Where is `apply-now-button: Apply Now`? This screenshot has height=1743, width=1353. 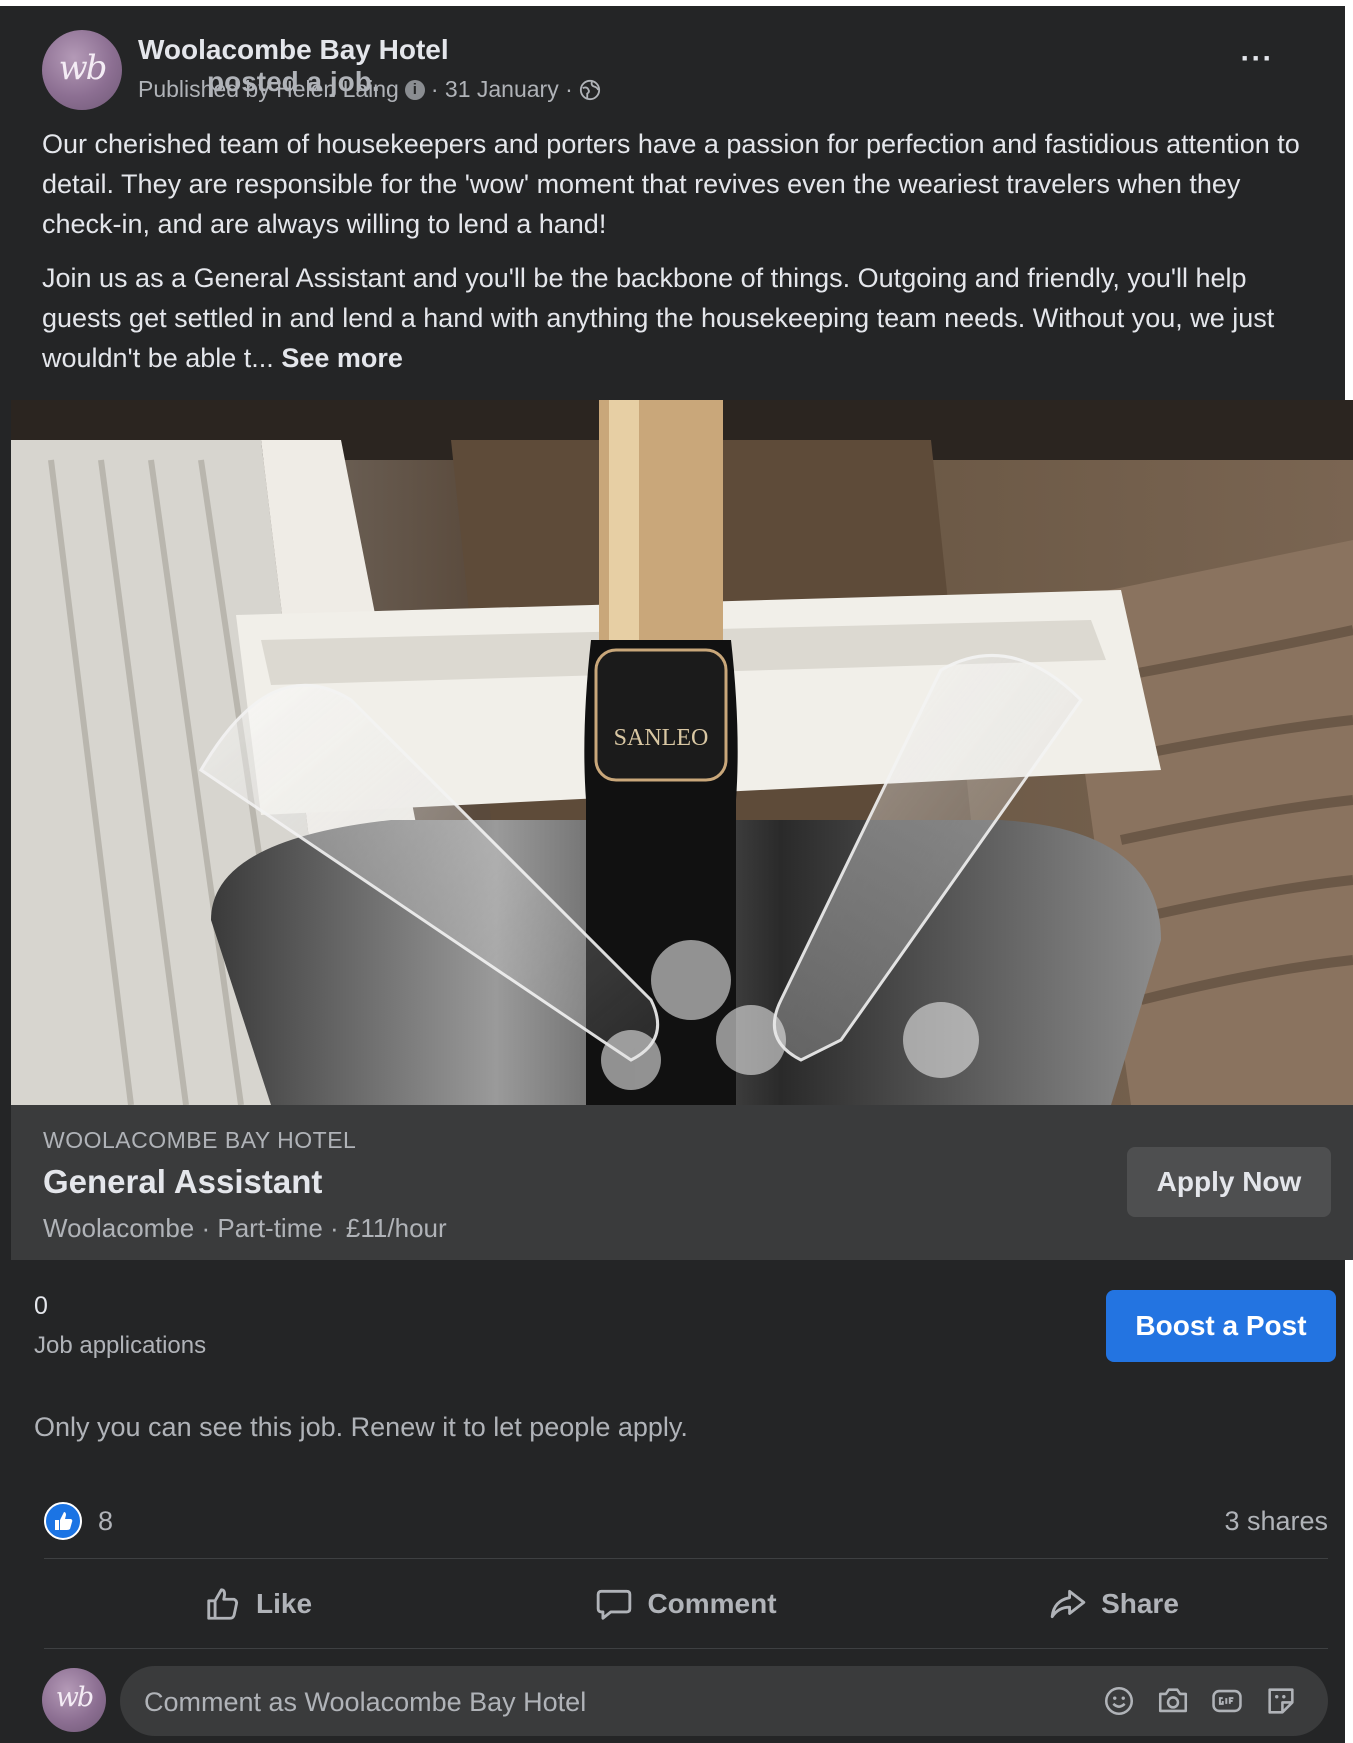
apply-now-button: Apply Now is located at coordinates (1229, 1182).